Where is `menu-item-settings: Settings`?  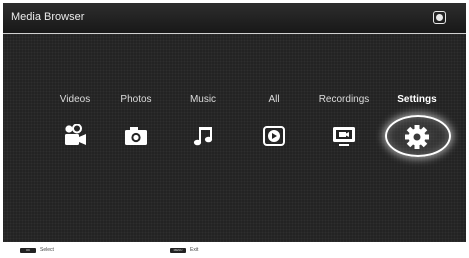
menu-item-settings: Settings is located at coordinates (417, 125).